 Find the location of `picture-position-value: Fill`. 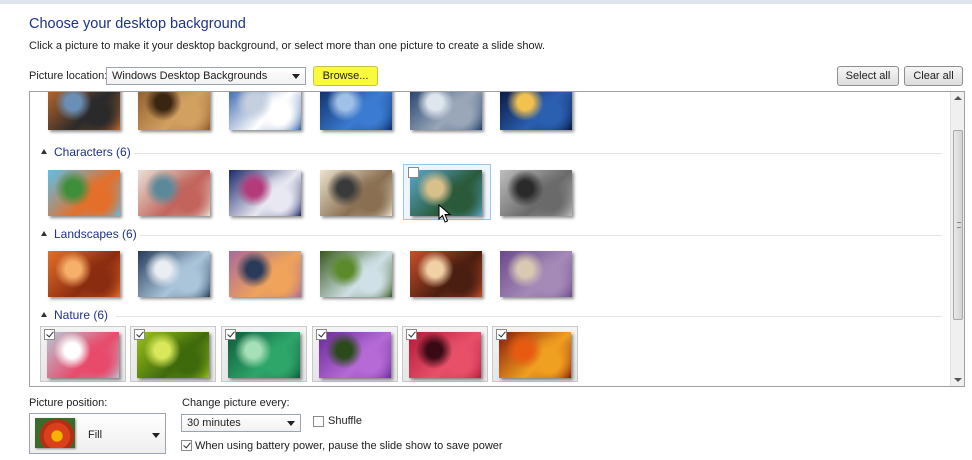

picture-position-value: Fill is located at coordinates (95, 435).